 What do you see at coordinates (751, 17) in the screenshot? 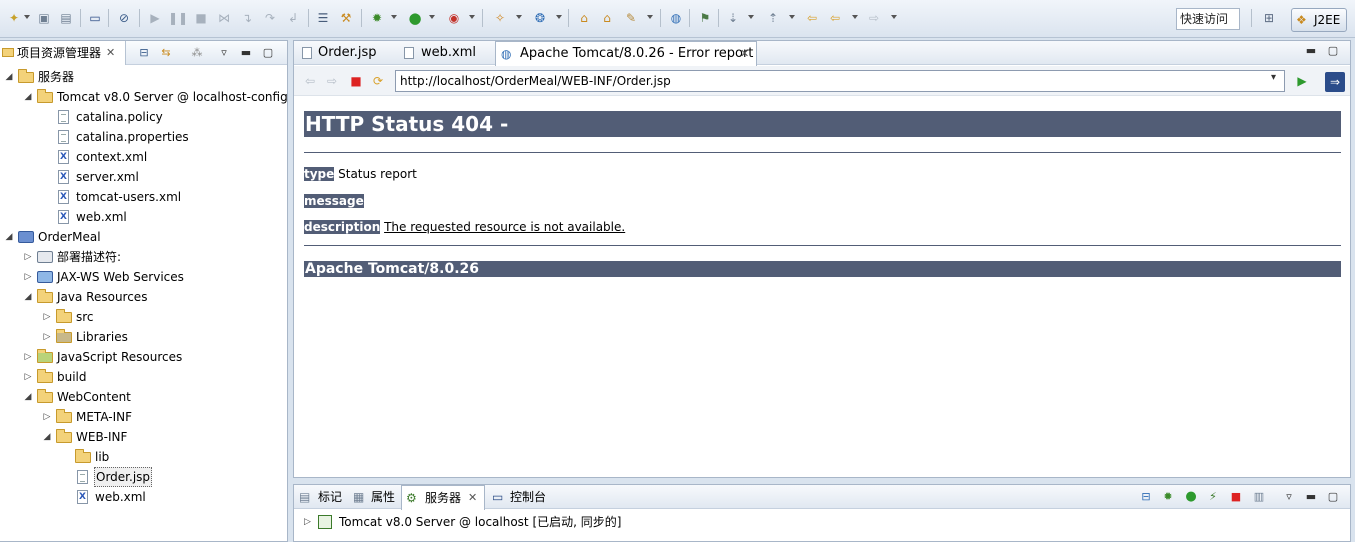
I see `next-annotation-dropdown-arrow` at bounding box center [751, 17].